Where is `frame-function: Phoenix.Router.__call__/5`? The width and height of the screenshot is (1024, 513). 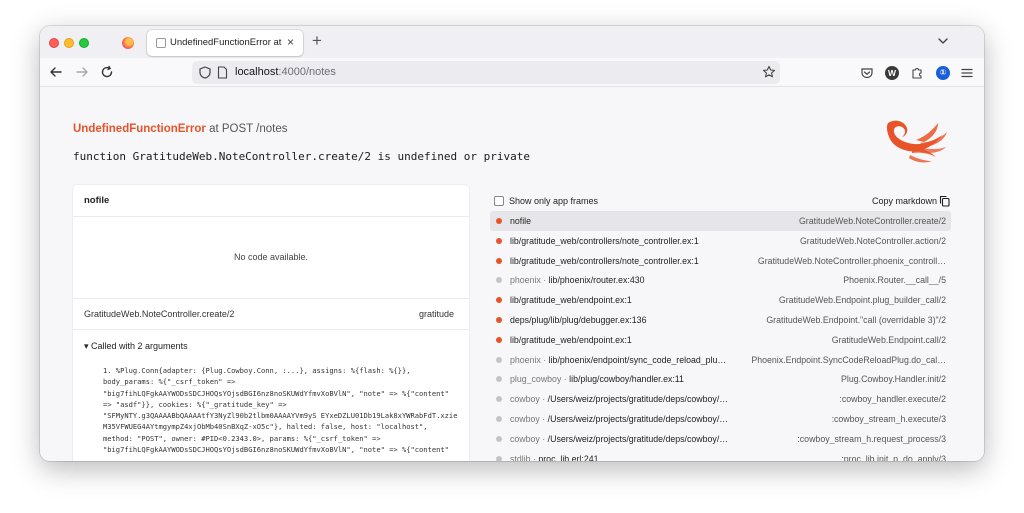
frame-function: Phoenix.Router.__call__/5 is located at coordinates (894, 280).